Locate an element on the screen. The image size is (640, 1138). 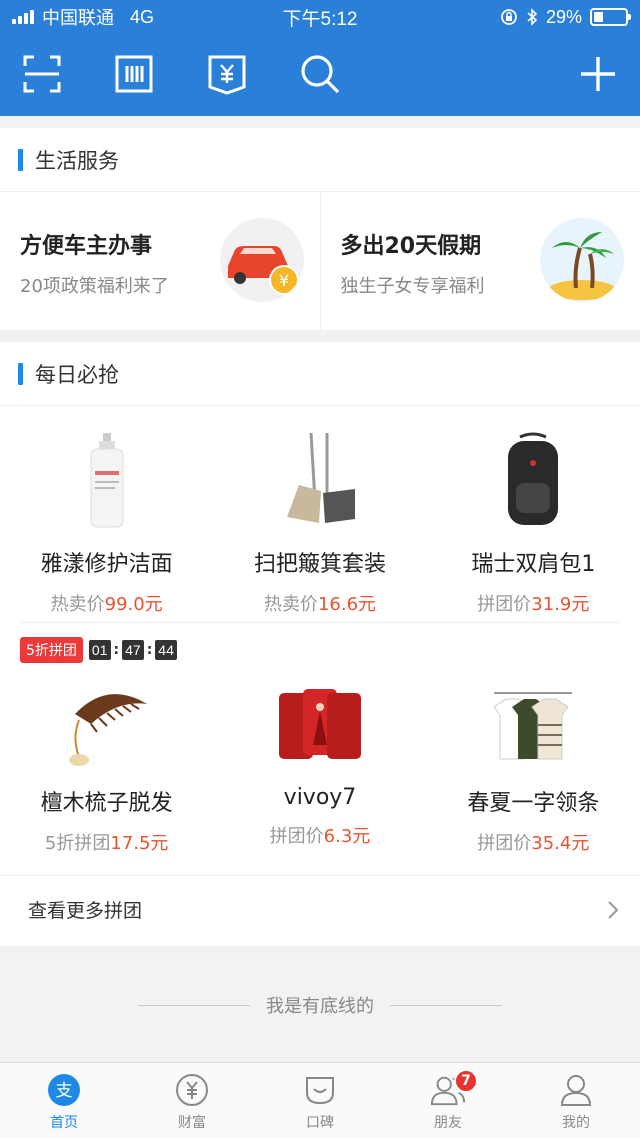
countdown-timer: 01: 47: 44 is located at coordinates (132, 650).